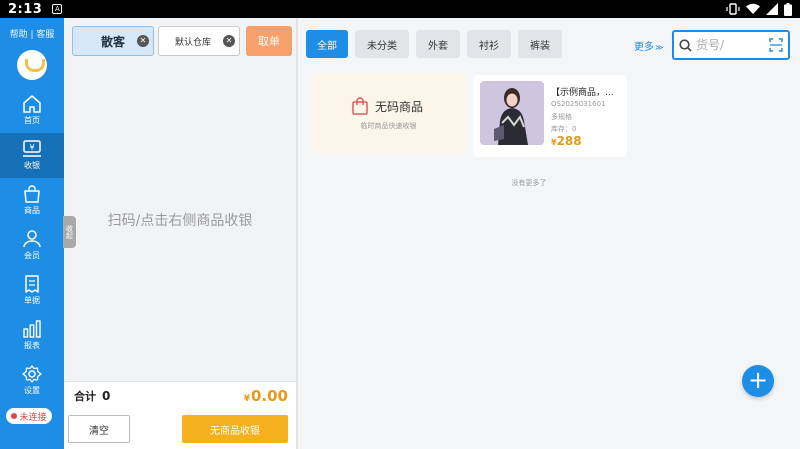 The image size is (800, 449). I want to click on no-code-title-row: 无码商品, so click(387, 106).